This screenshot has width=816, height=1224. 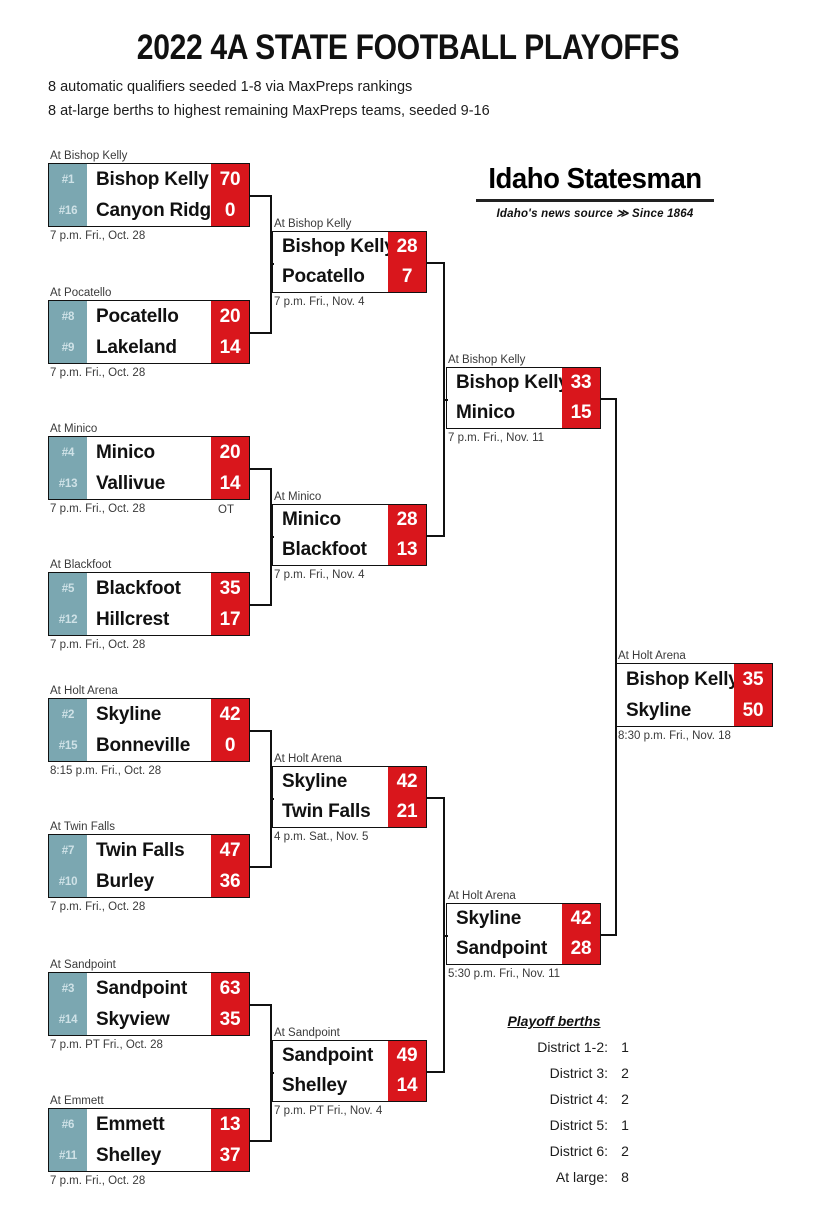 I want to click on team-score: 37, so click(x=230, y=1155).